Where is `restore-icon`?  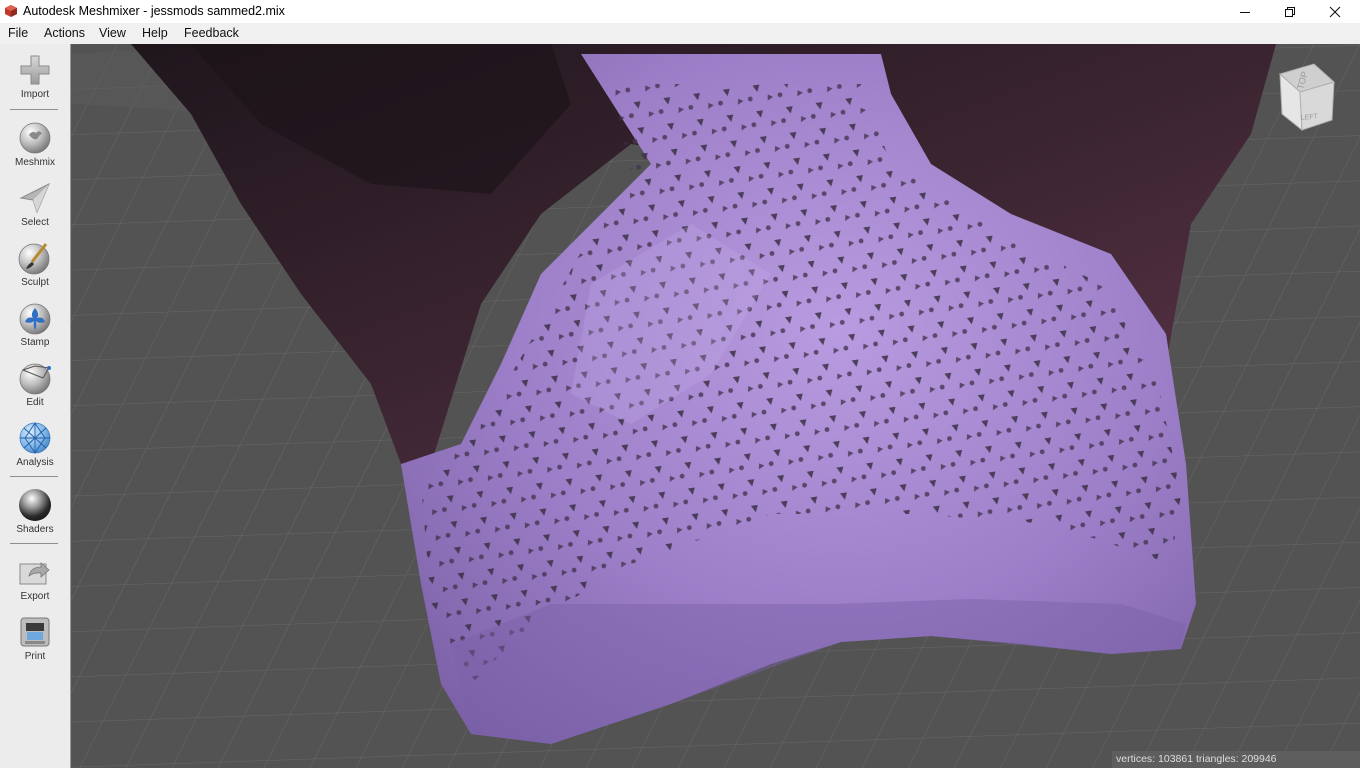 restore-icon is located at coordinates (1290, 11).